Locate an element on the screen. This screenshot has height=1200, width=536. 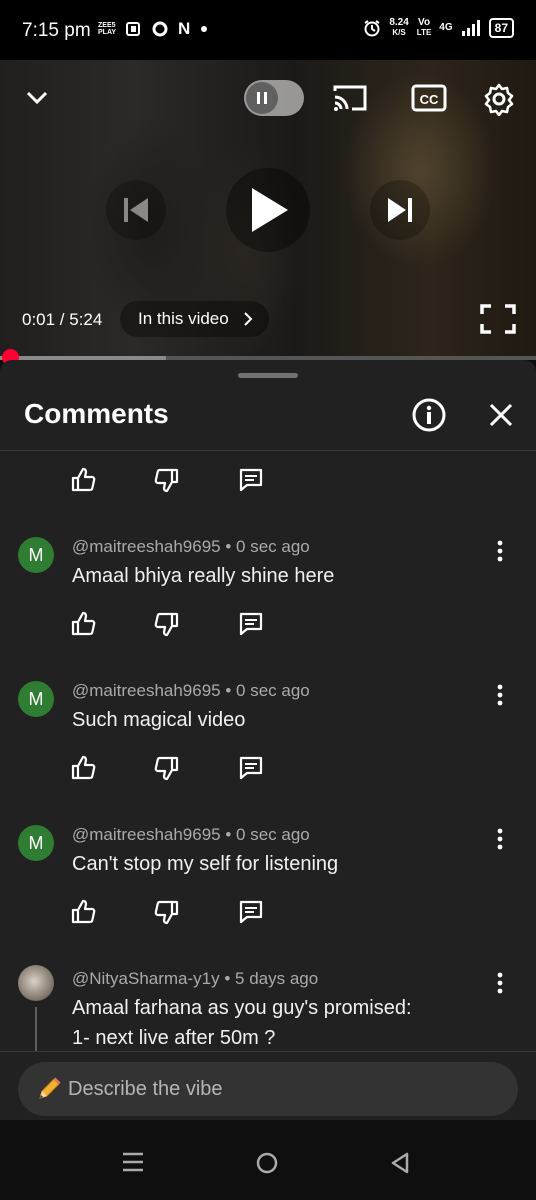
netflix-icon: N is located at coordinates (184, 28).